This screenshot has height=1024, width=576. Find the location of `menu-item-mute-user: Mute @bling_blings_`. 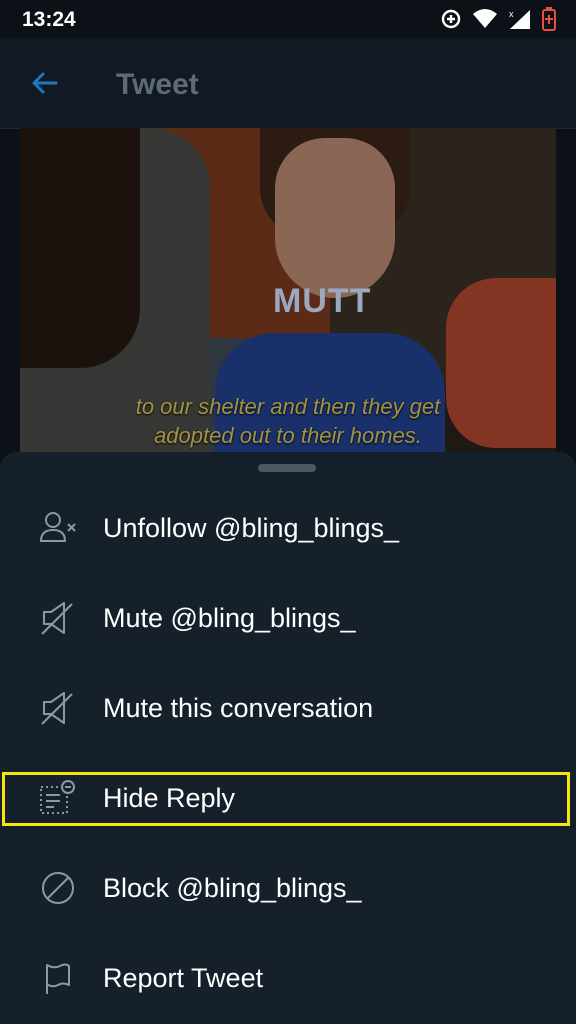

menu-item-mute-user: Mute @bling_blings_ is located at coordinates (288, 618).